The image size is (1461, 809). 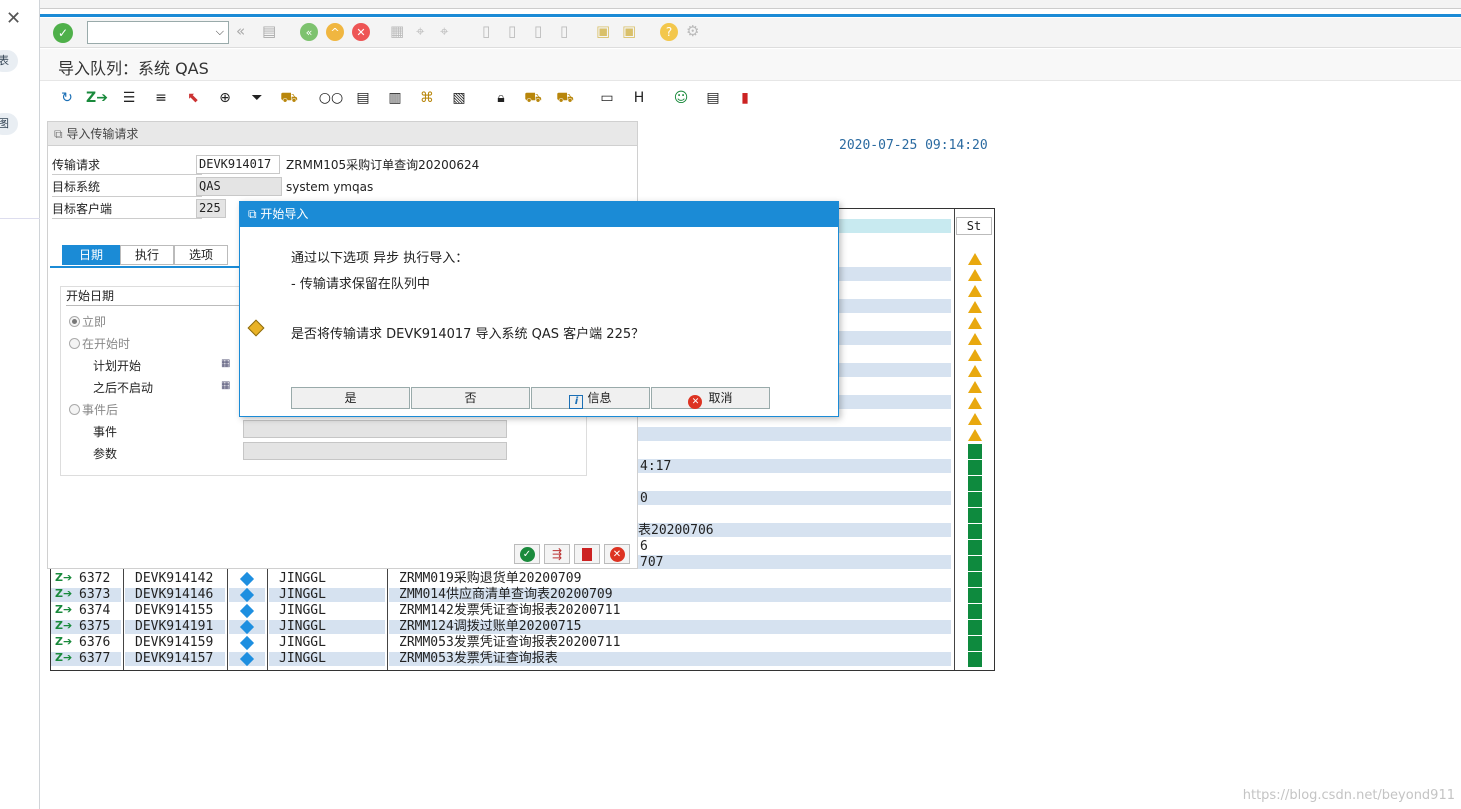 I want to click on no-start-after-label: 之后不启动, so click(x=123, y=388).